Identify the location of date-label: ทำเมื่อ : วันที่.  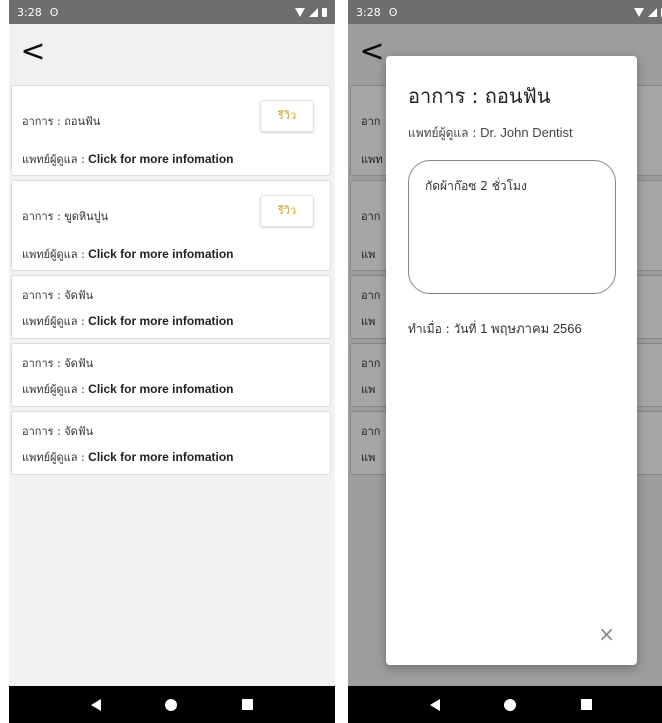
(444, 329).